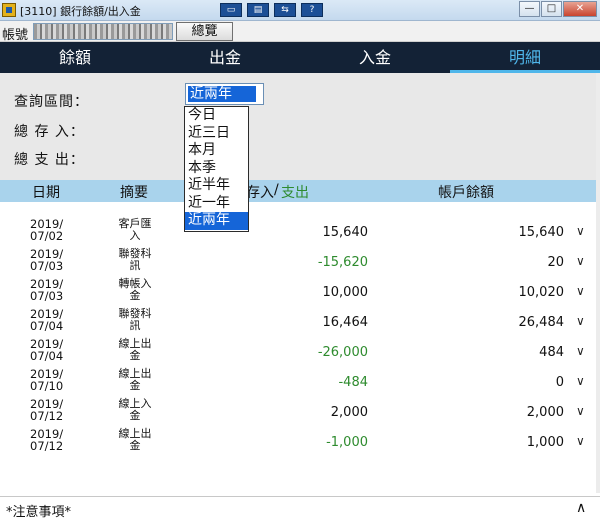  Describe the element at coordinates (260, 193) in the screenshot. I see `col-amount-in: 存入` at that location.